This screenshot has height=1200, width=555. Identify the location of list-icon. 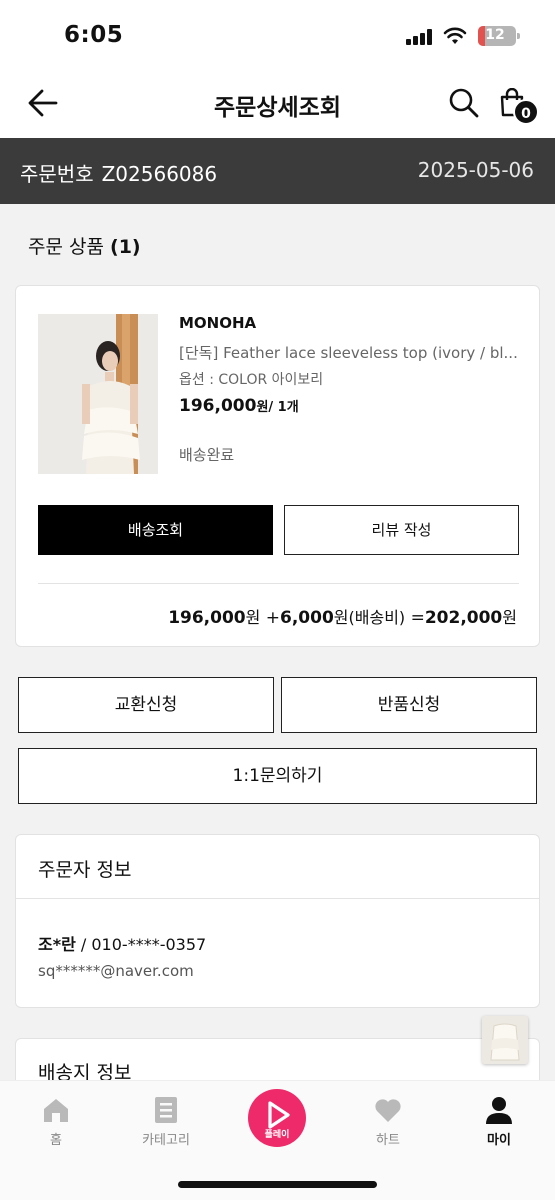
(166, 1110).